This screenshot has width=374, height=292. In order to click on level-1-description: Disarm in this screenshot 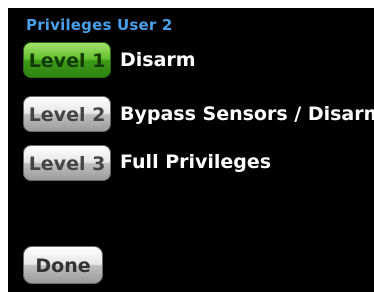, I will do `click(158, 60)`.